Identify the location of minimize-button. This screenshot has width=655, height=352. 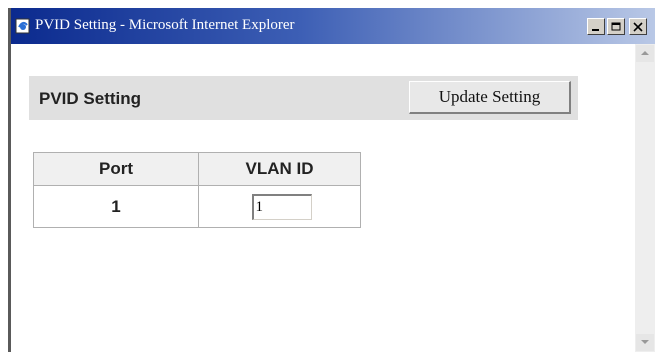
(596, 26).